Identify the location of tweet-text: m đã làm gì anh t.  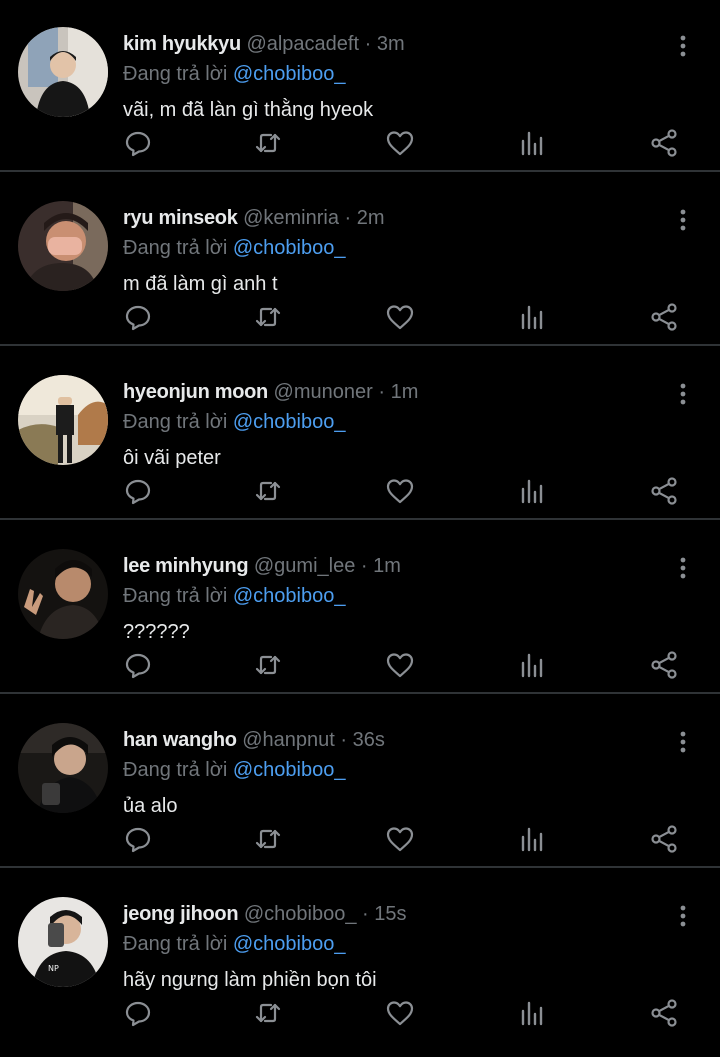
(200, 284).